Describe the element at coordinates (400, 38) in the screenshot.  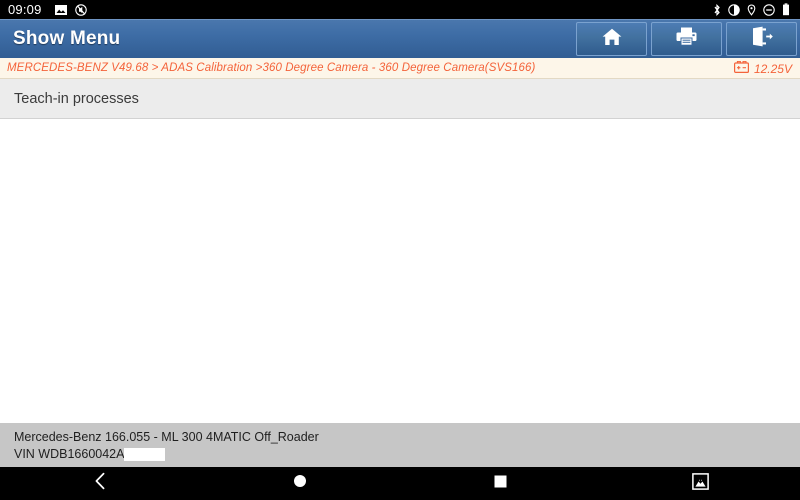
I see `app-header-bar: Show Menu` at that location.